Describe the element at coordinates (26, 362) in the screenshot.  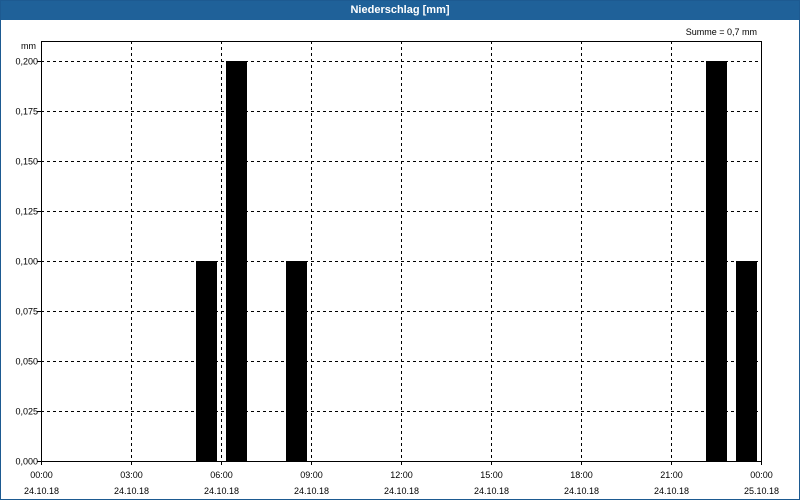
I see `y-tick-label-2: 0,050` at that location.